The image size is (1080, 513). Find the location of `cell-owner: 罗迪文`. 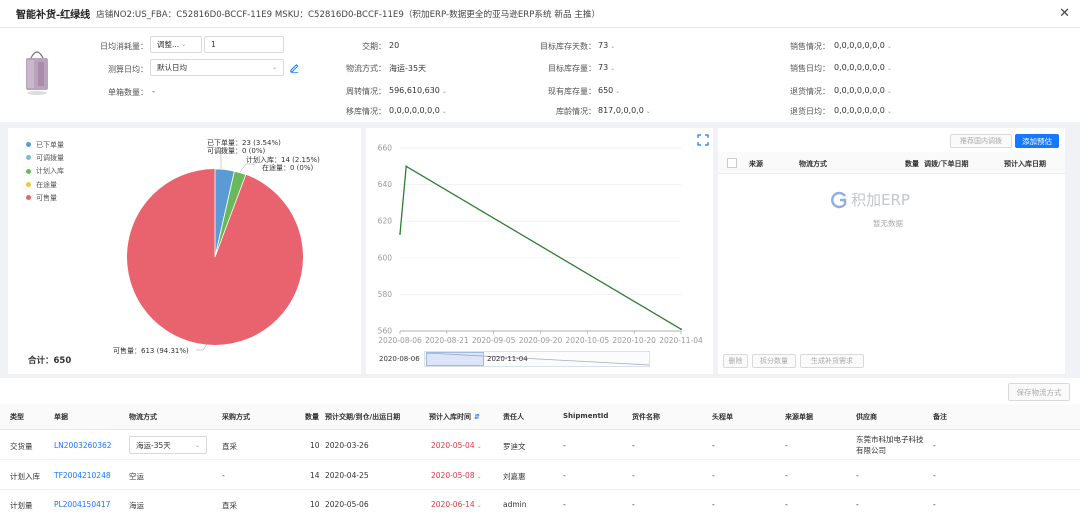

cell-owner: 罗迪文 is located at coordinates (514, 446).